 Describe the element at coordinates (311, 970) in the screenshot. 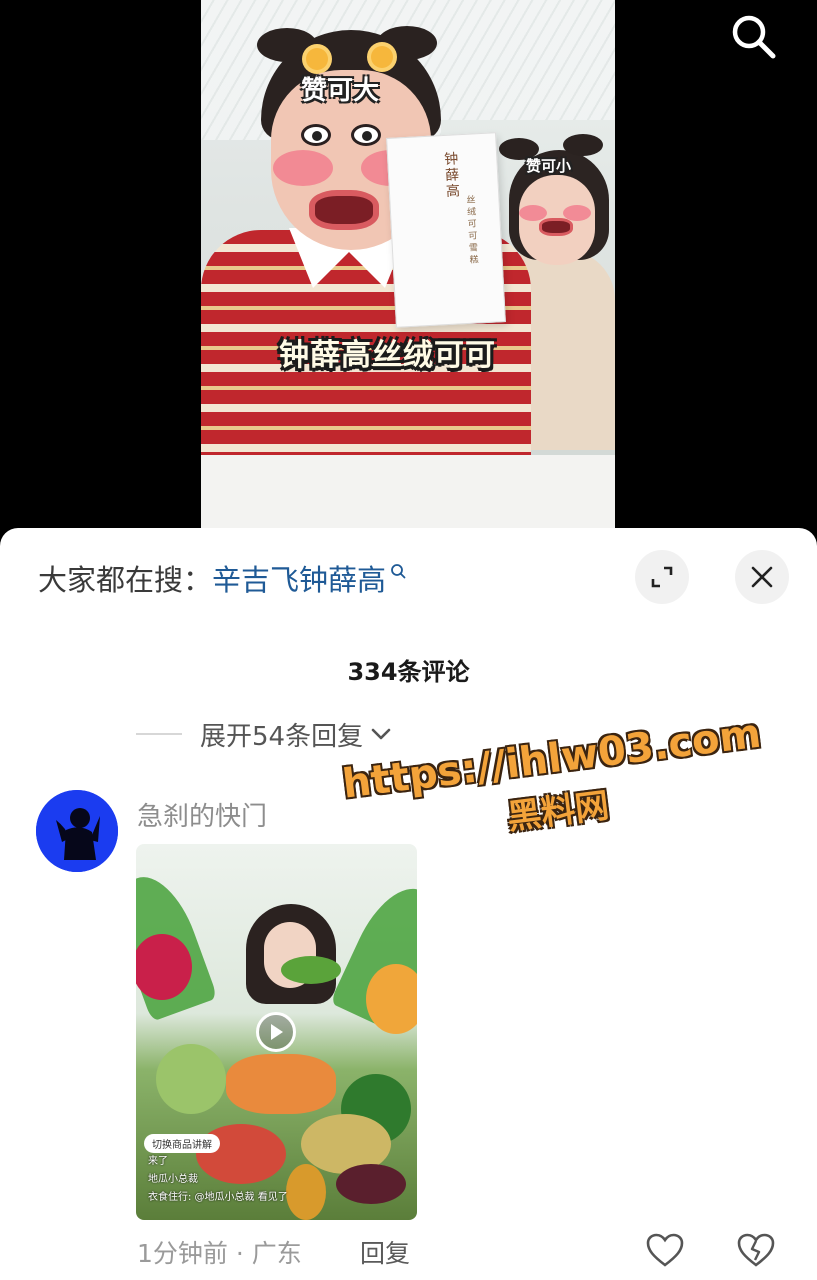

I see `green-fruit` at that location.